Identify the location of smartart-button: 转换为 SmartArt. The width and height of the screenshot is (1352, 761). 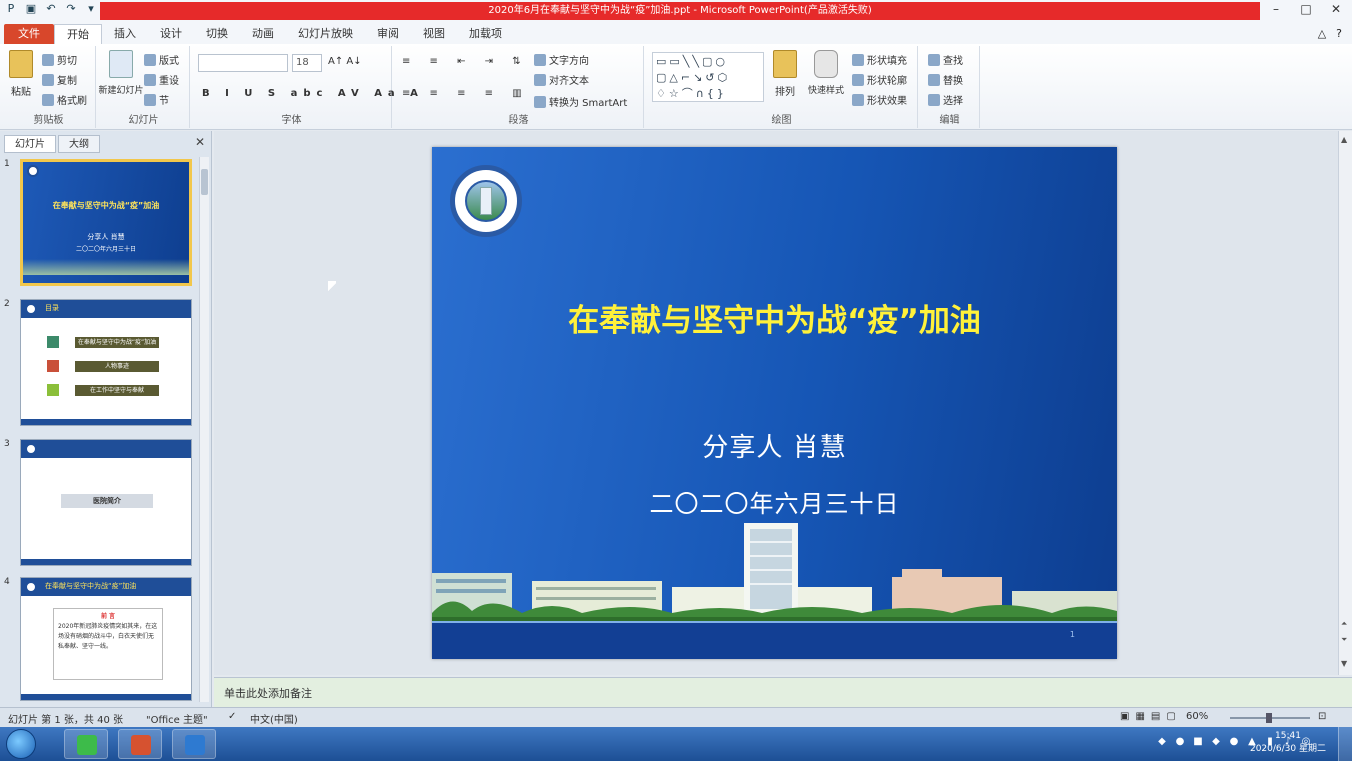
(580, 101).